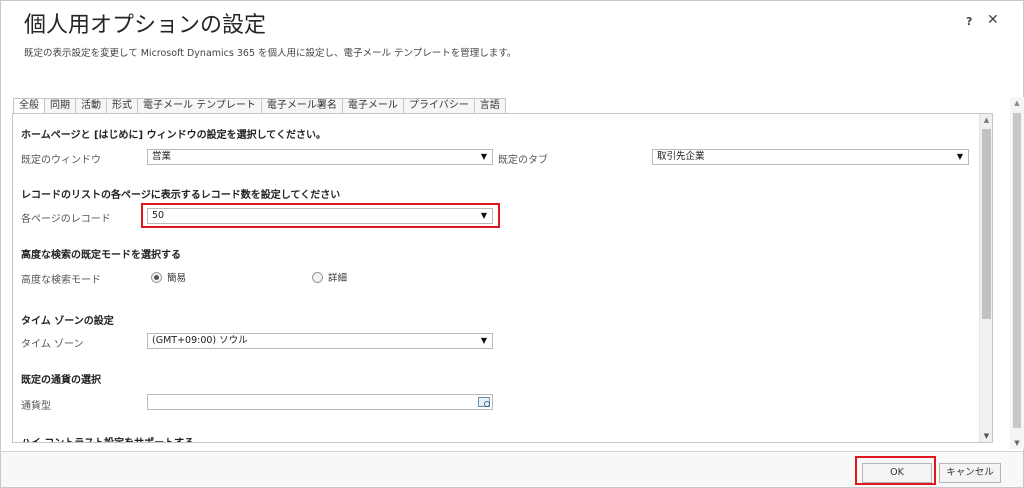  What do you see at coordinates (162, 156) in the screenshot?
I see `default-window-value: 営業` at bounding box center [162, 156].